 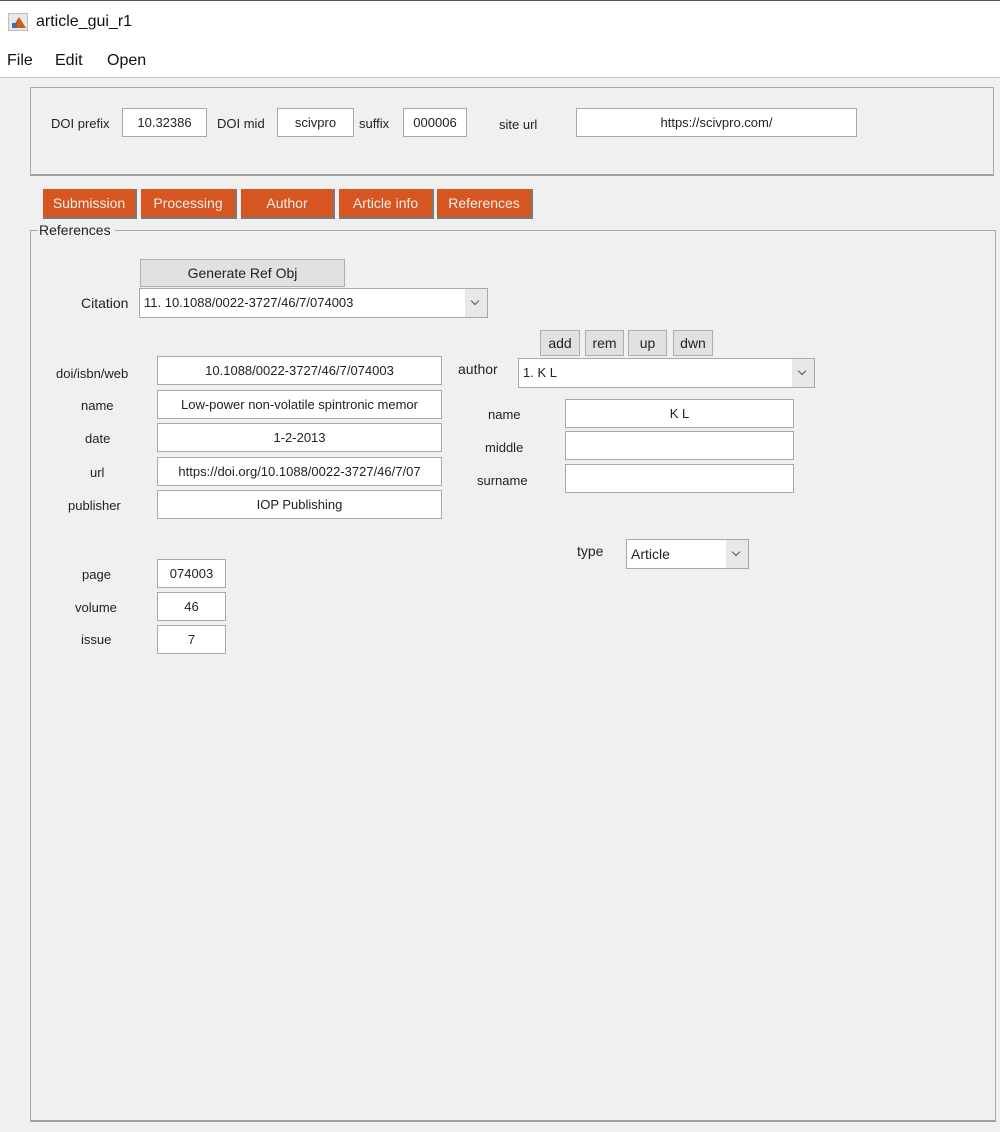 What do you see at coordinates (96, 639) in the screenshot?
I see `issue-label: issue` at bounding box center [96, 639].